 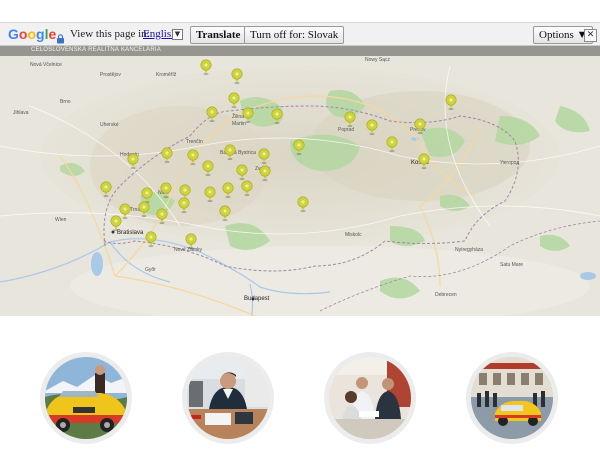 What do you see at coordinates (469, 250) in the screenshot?
I see `city-label: Nyíregyháza` at bounding box center [469, 250].